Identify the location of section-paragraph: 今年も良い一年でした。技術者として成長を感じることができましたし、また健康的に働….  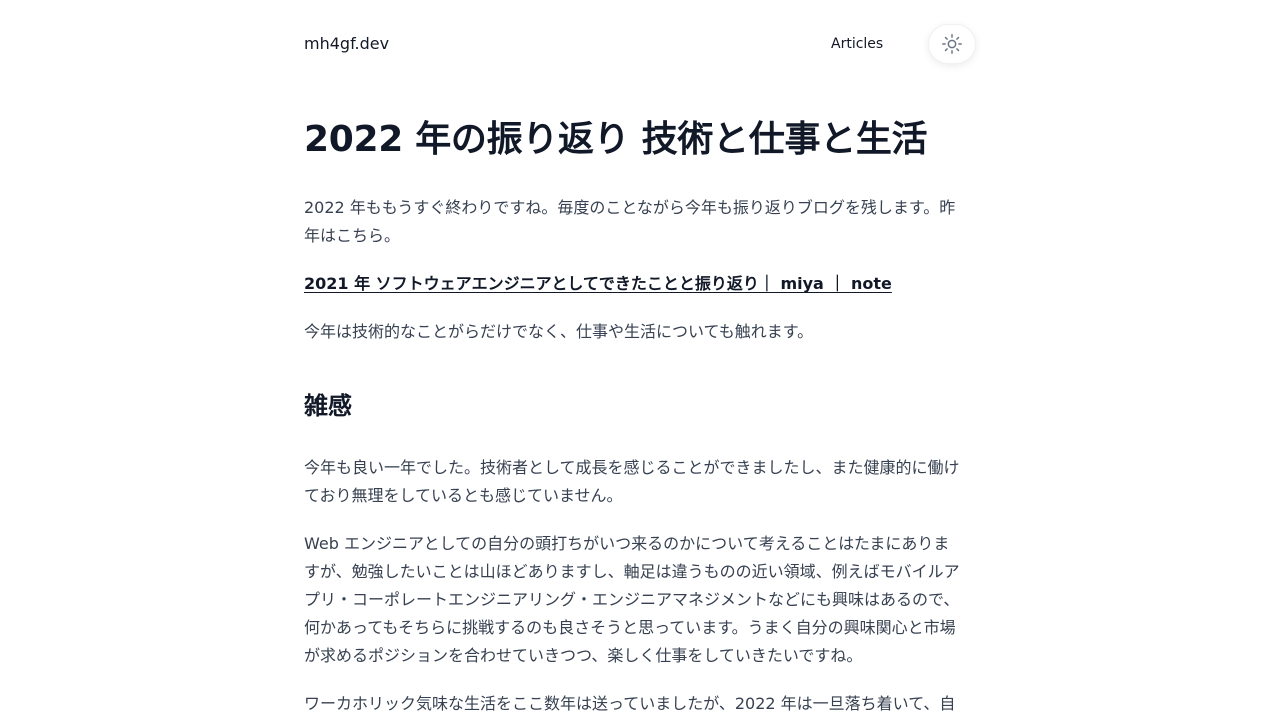
(632, 481).